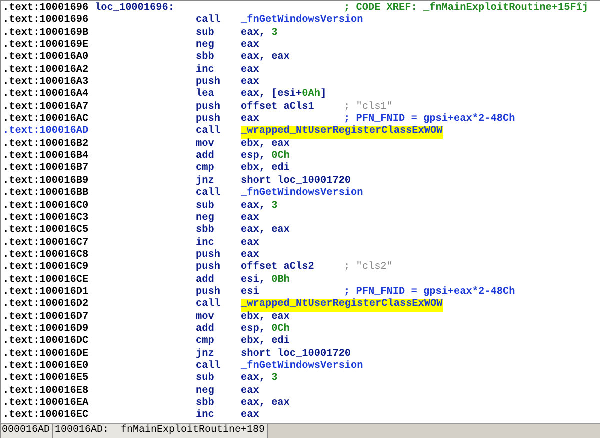 The image size is (600, 438). What do you see at coordinates (46, 169) in the screenshot?
I see `address-text: .text:100016B7` at bounding box center [46, 169].